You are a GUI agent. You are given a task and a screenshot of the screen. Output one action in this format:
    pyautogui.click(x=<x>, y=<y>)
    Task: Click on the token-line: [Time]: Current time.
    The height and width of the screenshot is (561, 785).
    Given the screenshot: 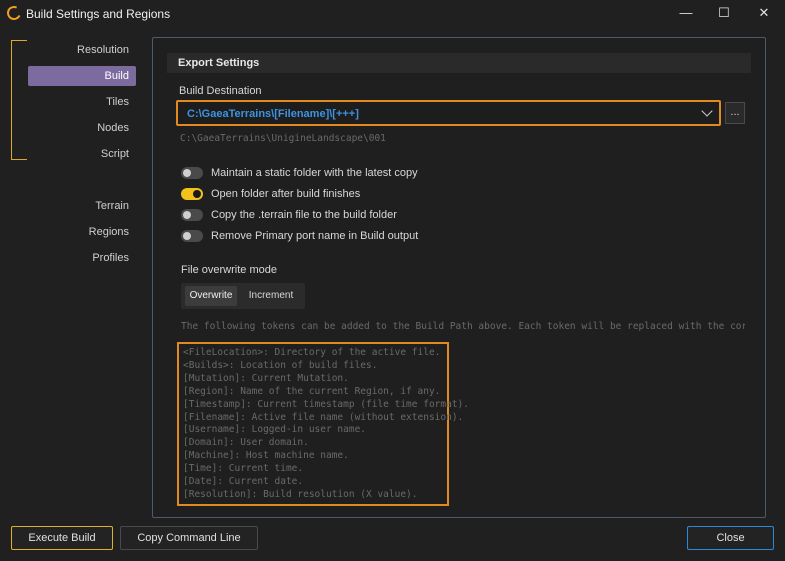 What is the action you would take?
    pyautogui.click(x=243, y=469)
    